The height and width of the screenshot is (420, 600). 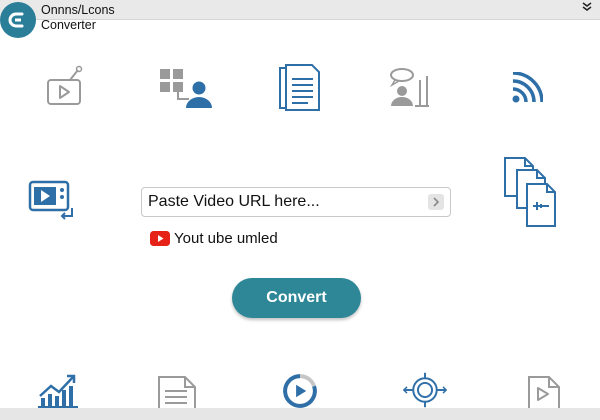 What do you see at coordinates (18, 20) in the screenshot?
I see `converter-logo-icon` at bounding box center [18, 20].